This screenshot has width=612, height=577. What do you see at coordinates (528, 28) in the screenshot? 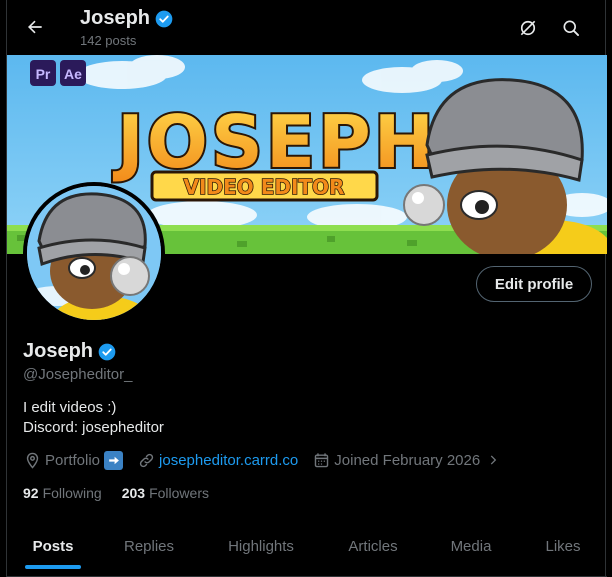
I see `grok-icon` at bounding box center [528, 28].